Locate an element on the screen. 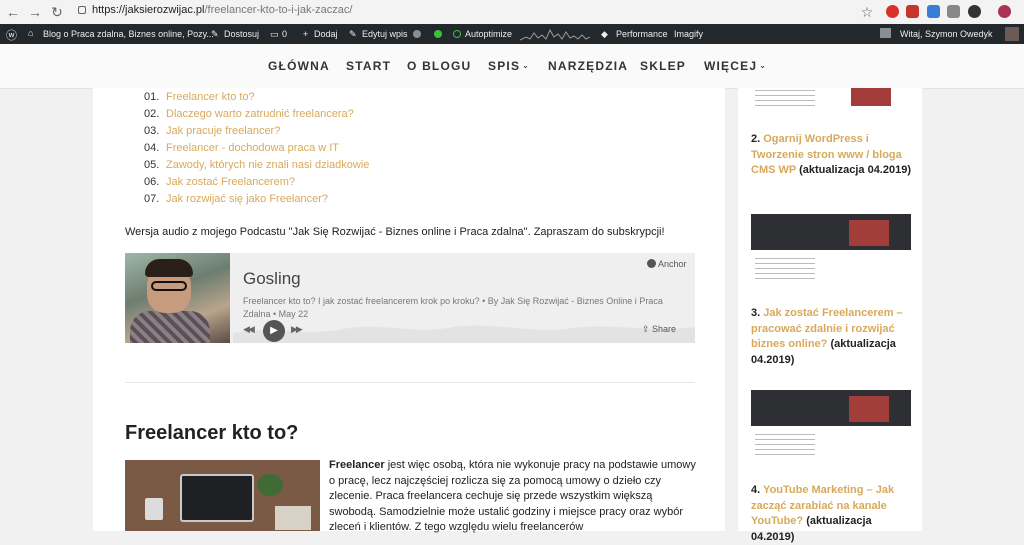 The image size is (1024, 545). wordpress-logo-icon: ⓦ is located at coordinates (11, 35).